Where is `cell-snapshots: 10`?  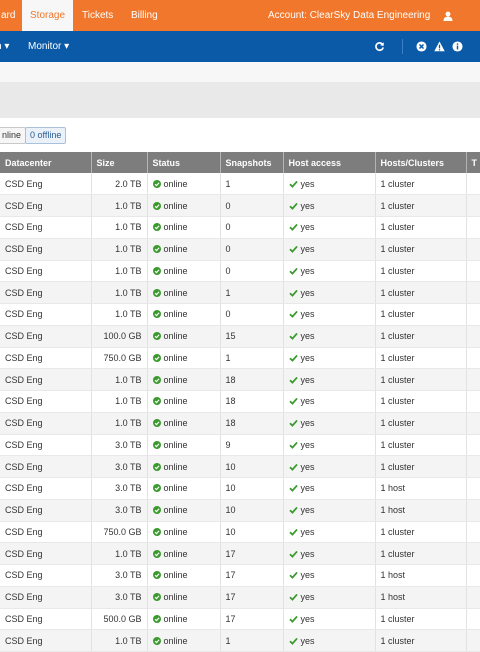 cell-snapshots: 10 is located at coordinates (252, 466).